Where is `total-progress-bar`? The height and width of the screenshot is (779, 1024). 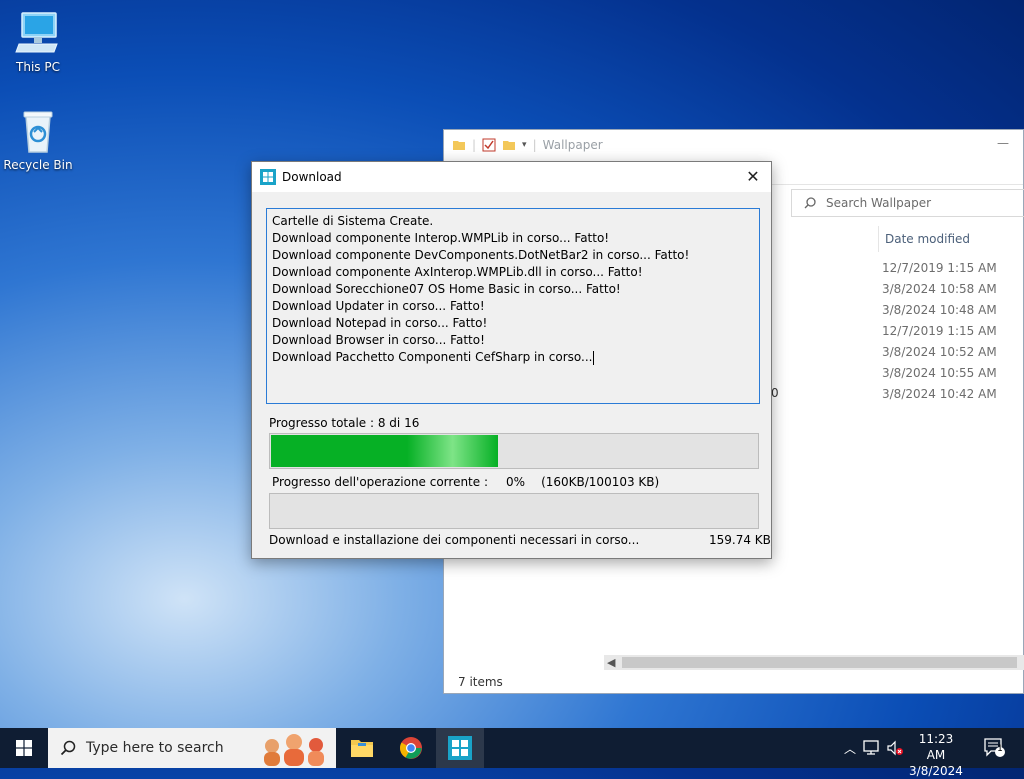
total-progress-bar is located at coordinates (514, 451).